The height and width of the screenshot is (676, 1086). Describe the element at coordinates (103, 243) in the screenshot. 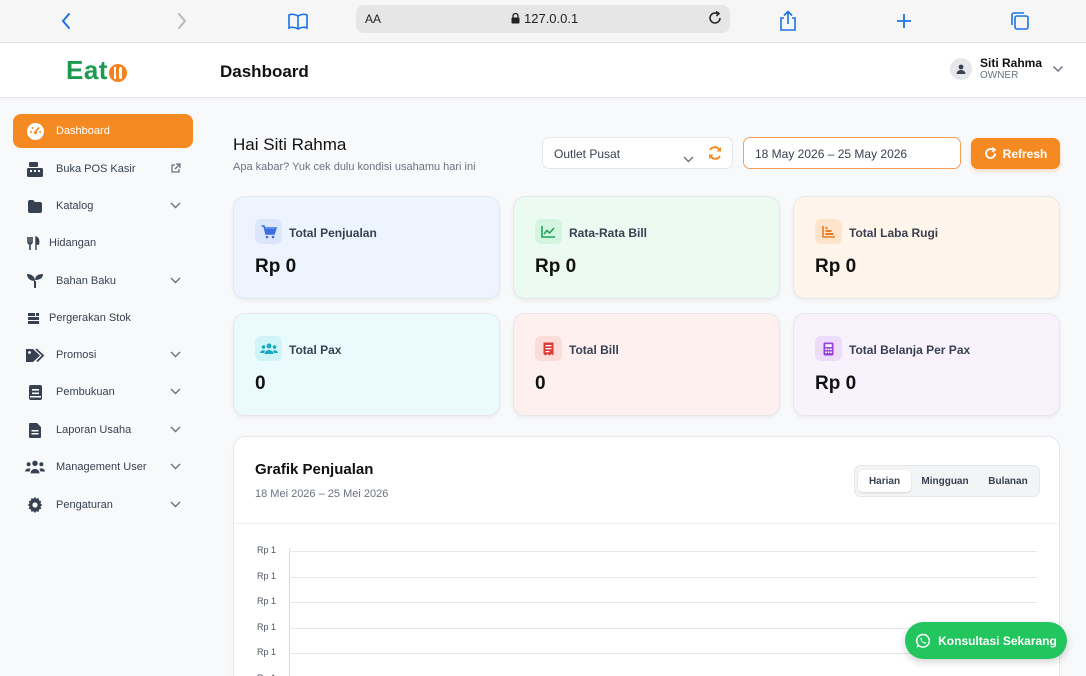

I see `sidebar-item-hidangan: Hidangan` at that location.